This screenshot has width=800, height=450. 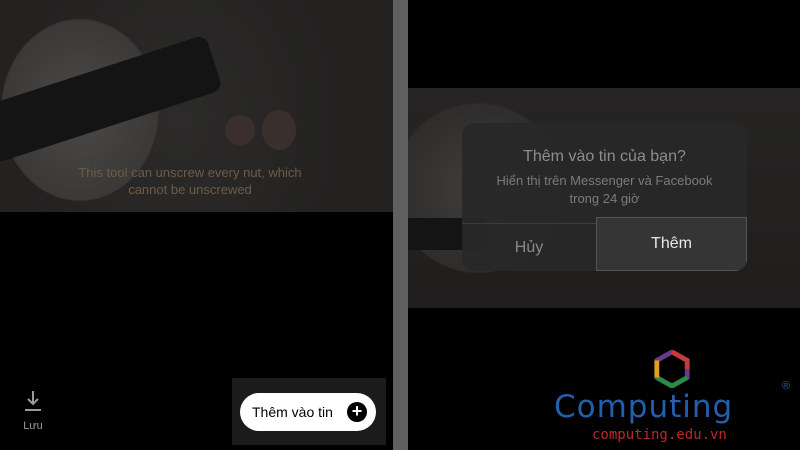 What do you see at coordinates (529, 247) in the screenshot?
I see `cancel-button: Hủy` at bounding box center [529, 247].